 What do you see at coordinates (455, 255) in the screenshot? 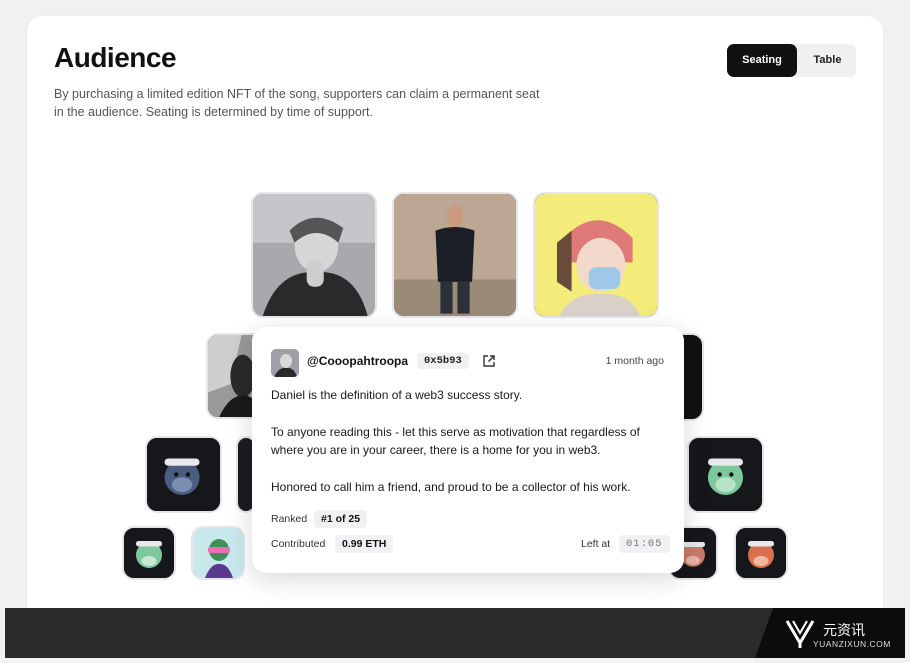
I see `seat-photo-man-standing` at bounding box center [455, 255].